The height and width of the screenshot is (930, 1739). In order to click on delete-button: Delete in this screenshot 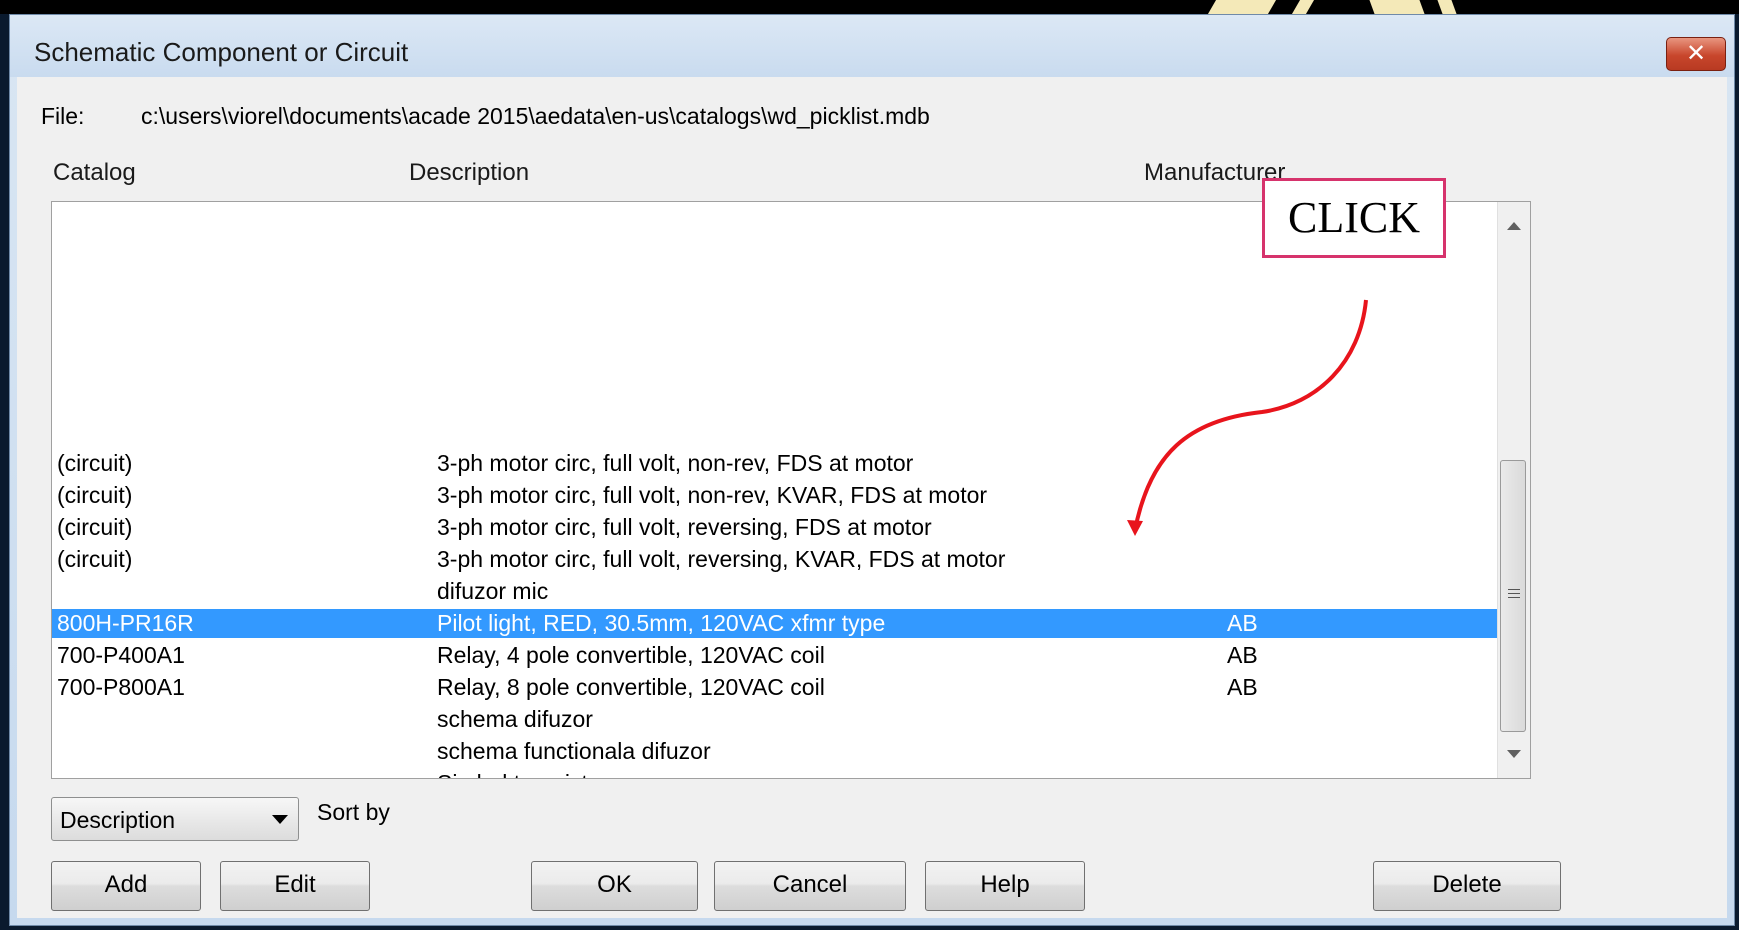, I will do `click(1467, 886)`.